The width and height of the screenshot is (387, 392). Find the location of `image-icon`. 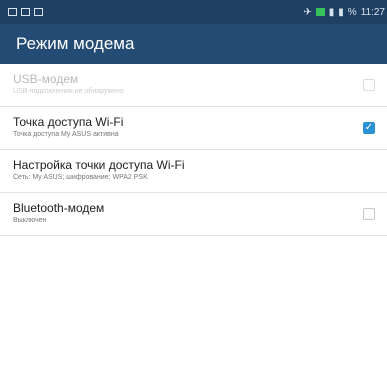

image-icon is located at coordinates (12, 12).